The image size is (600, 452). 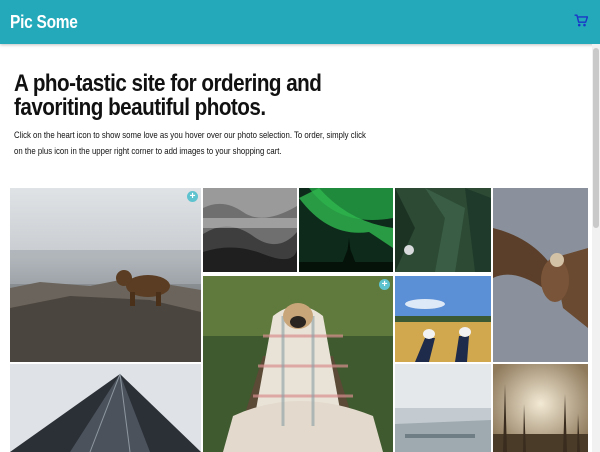 I want to click on pug-photo-image, so click(x=298, y=364).